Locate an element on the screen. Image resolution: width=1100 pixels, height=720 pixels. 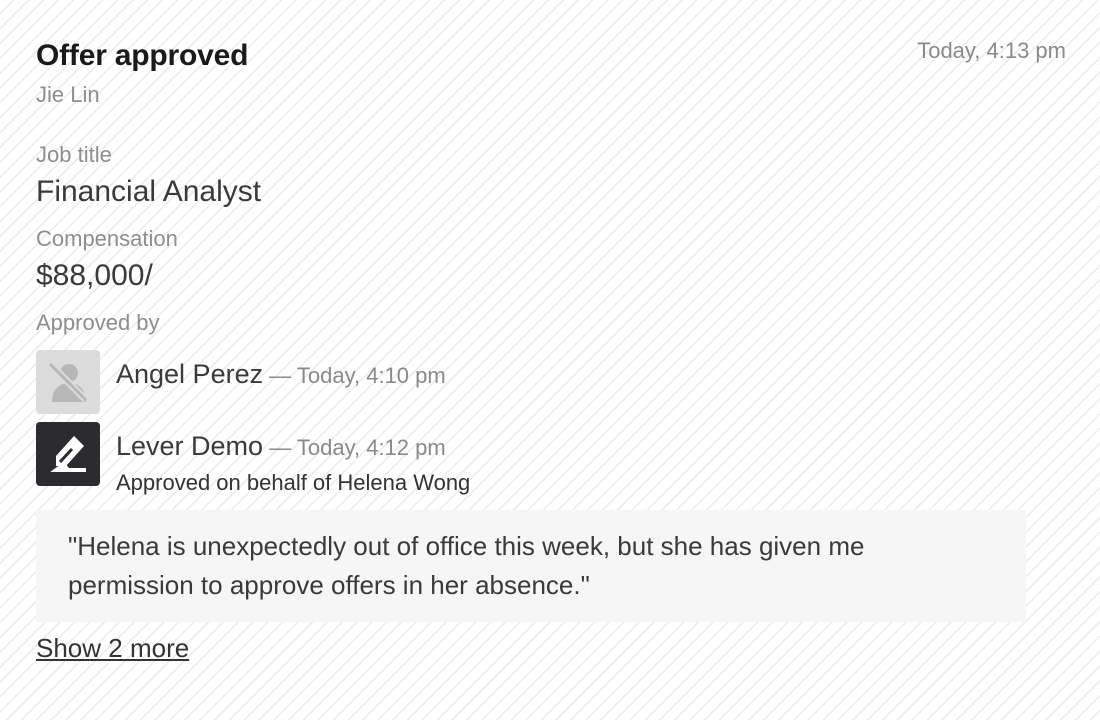
approver-timestamp: — Today, 4:10 pm is located at coordinates (354, 375).